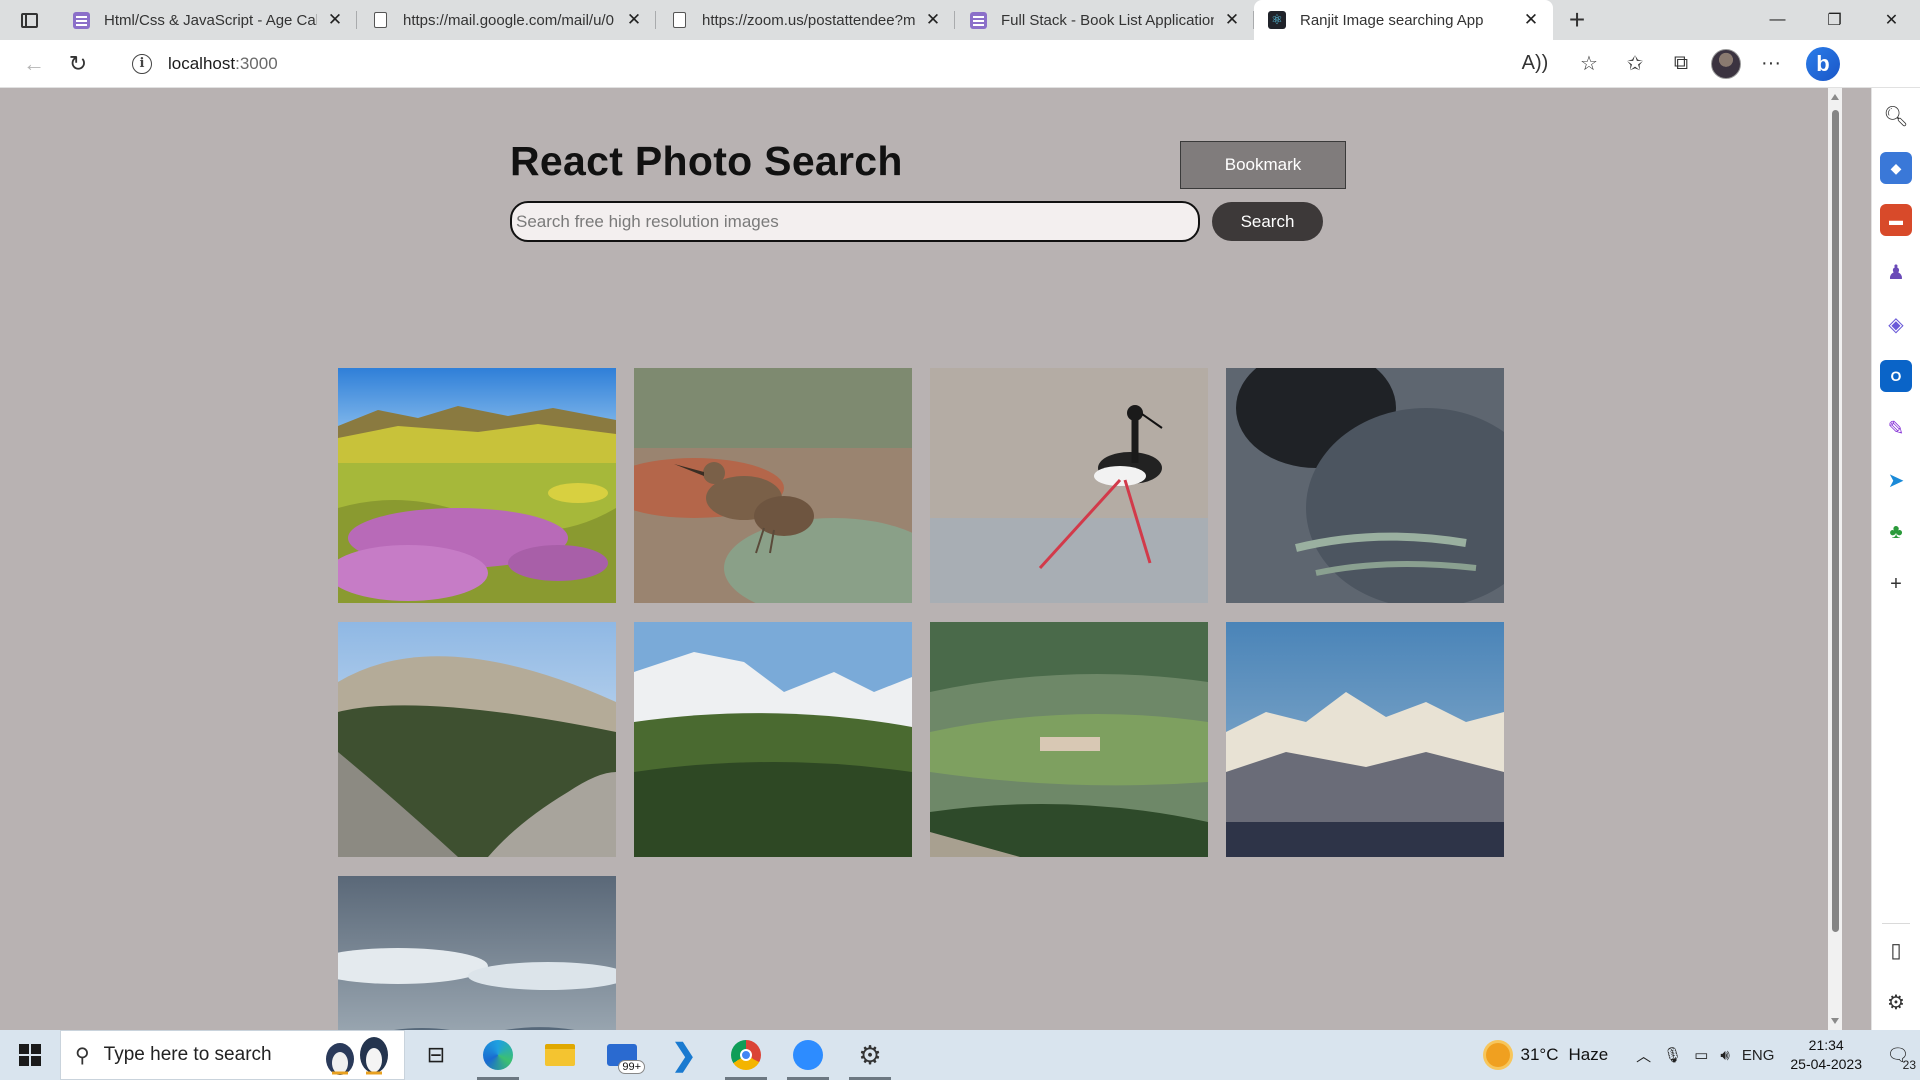  I want to click on search-icon: ⚲, so click(82, 1055).